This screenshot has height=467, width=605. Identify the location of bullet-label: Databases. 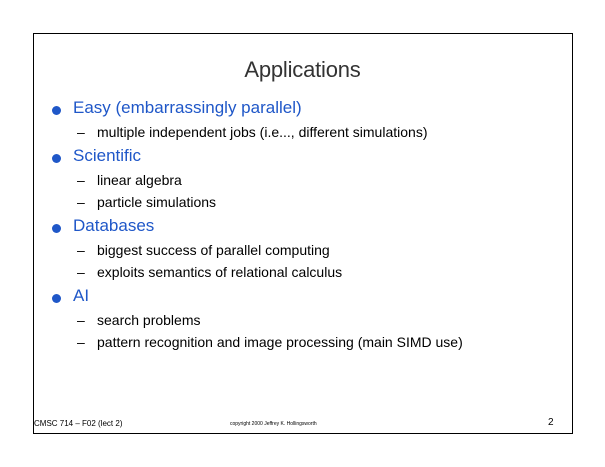
(114, 225).